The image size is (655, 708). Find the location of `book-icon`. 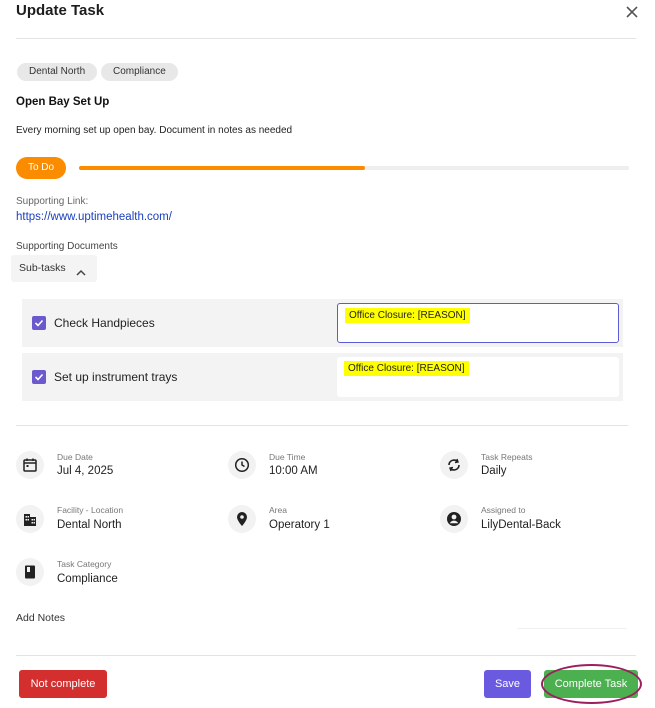

book-icon is located at coordinates (30, 572).